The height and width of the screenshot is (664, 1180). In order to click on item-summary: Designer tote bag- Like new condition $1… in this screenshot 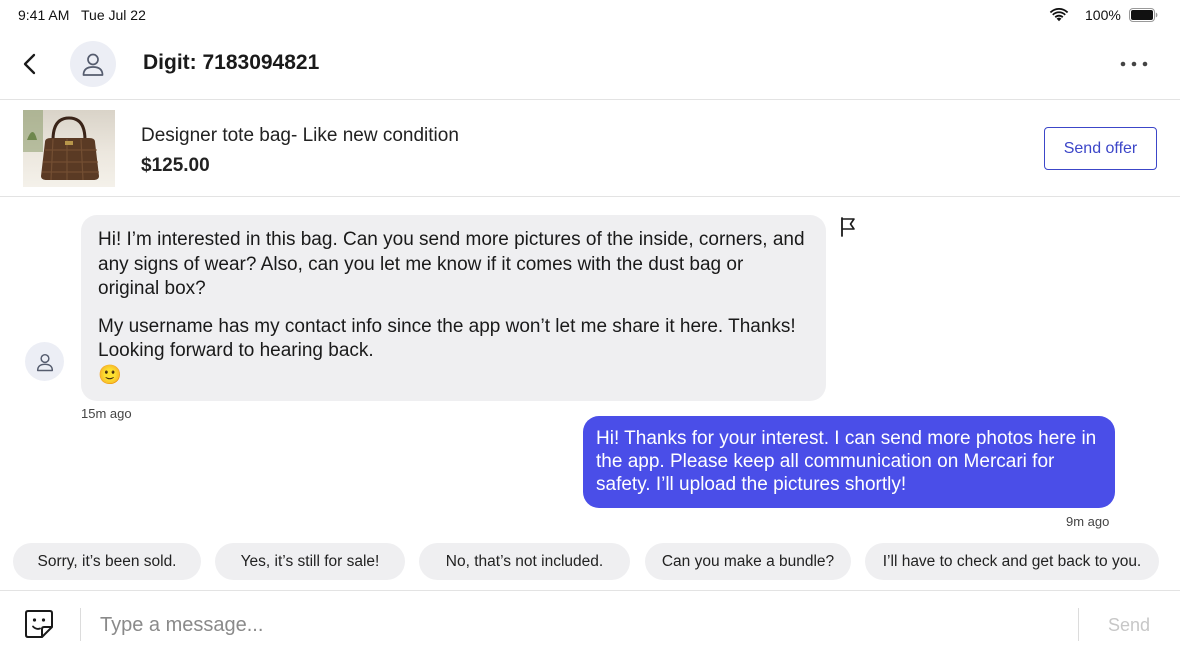, I will do `click(590, 148)`.